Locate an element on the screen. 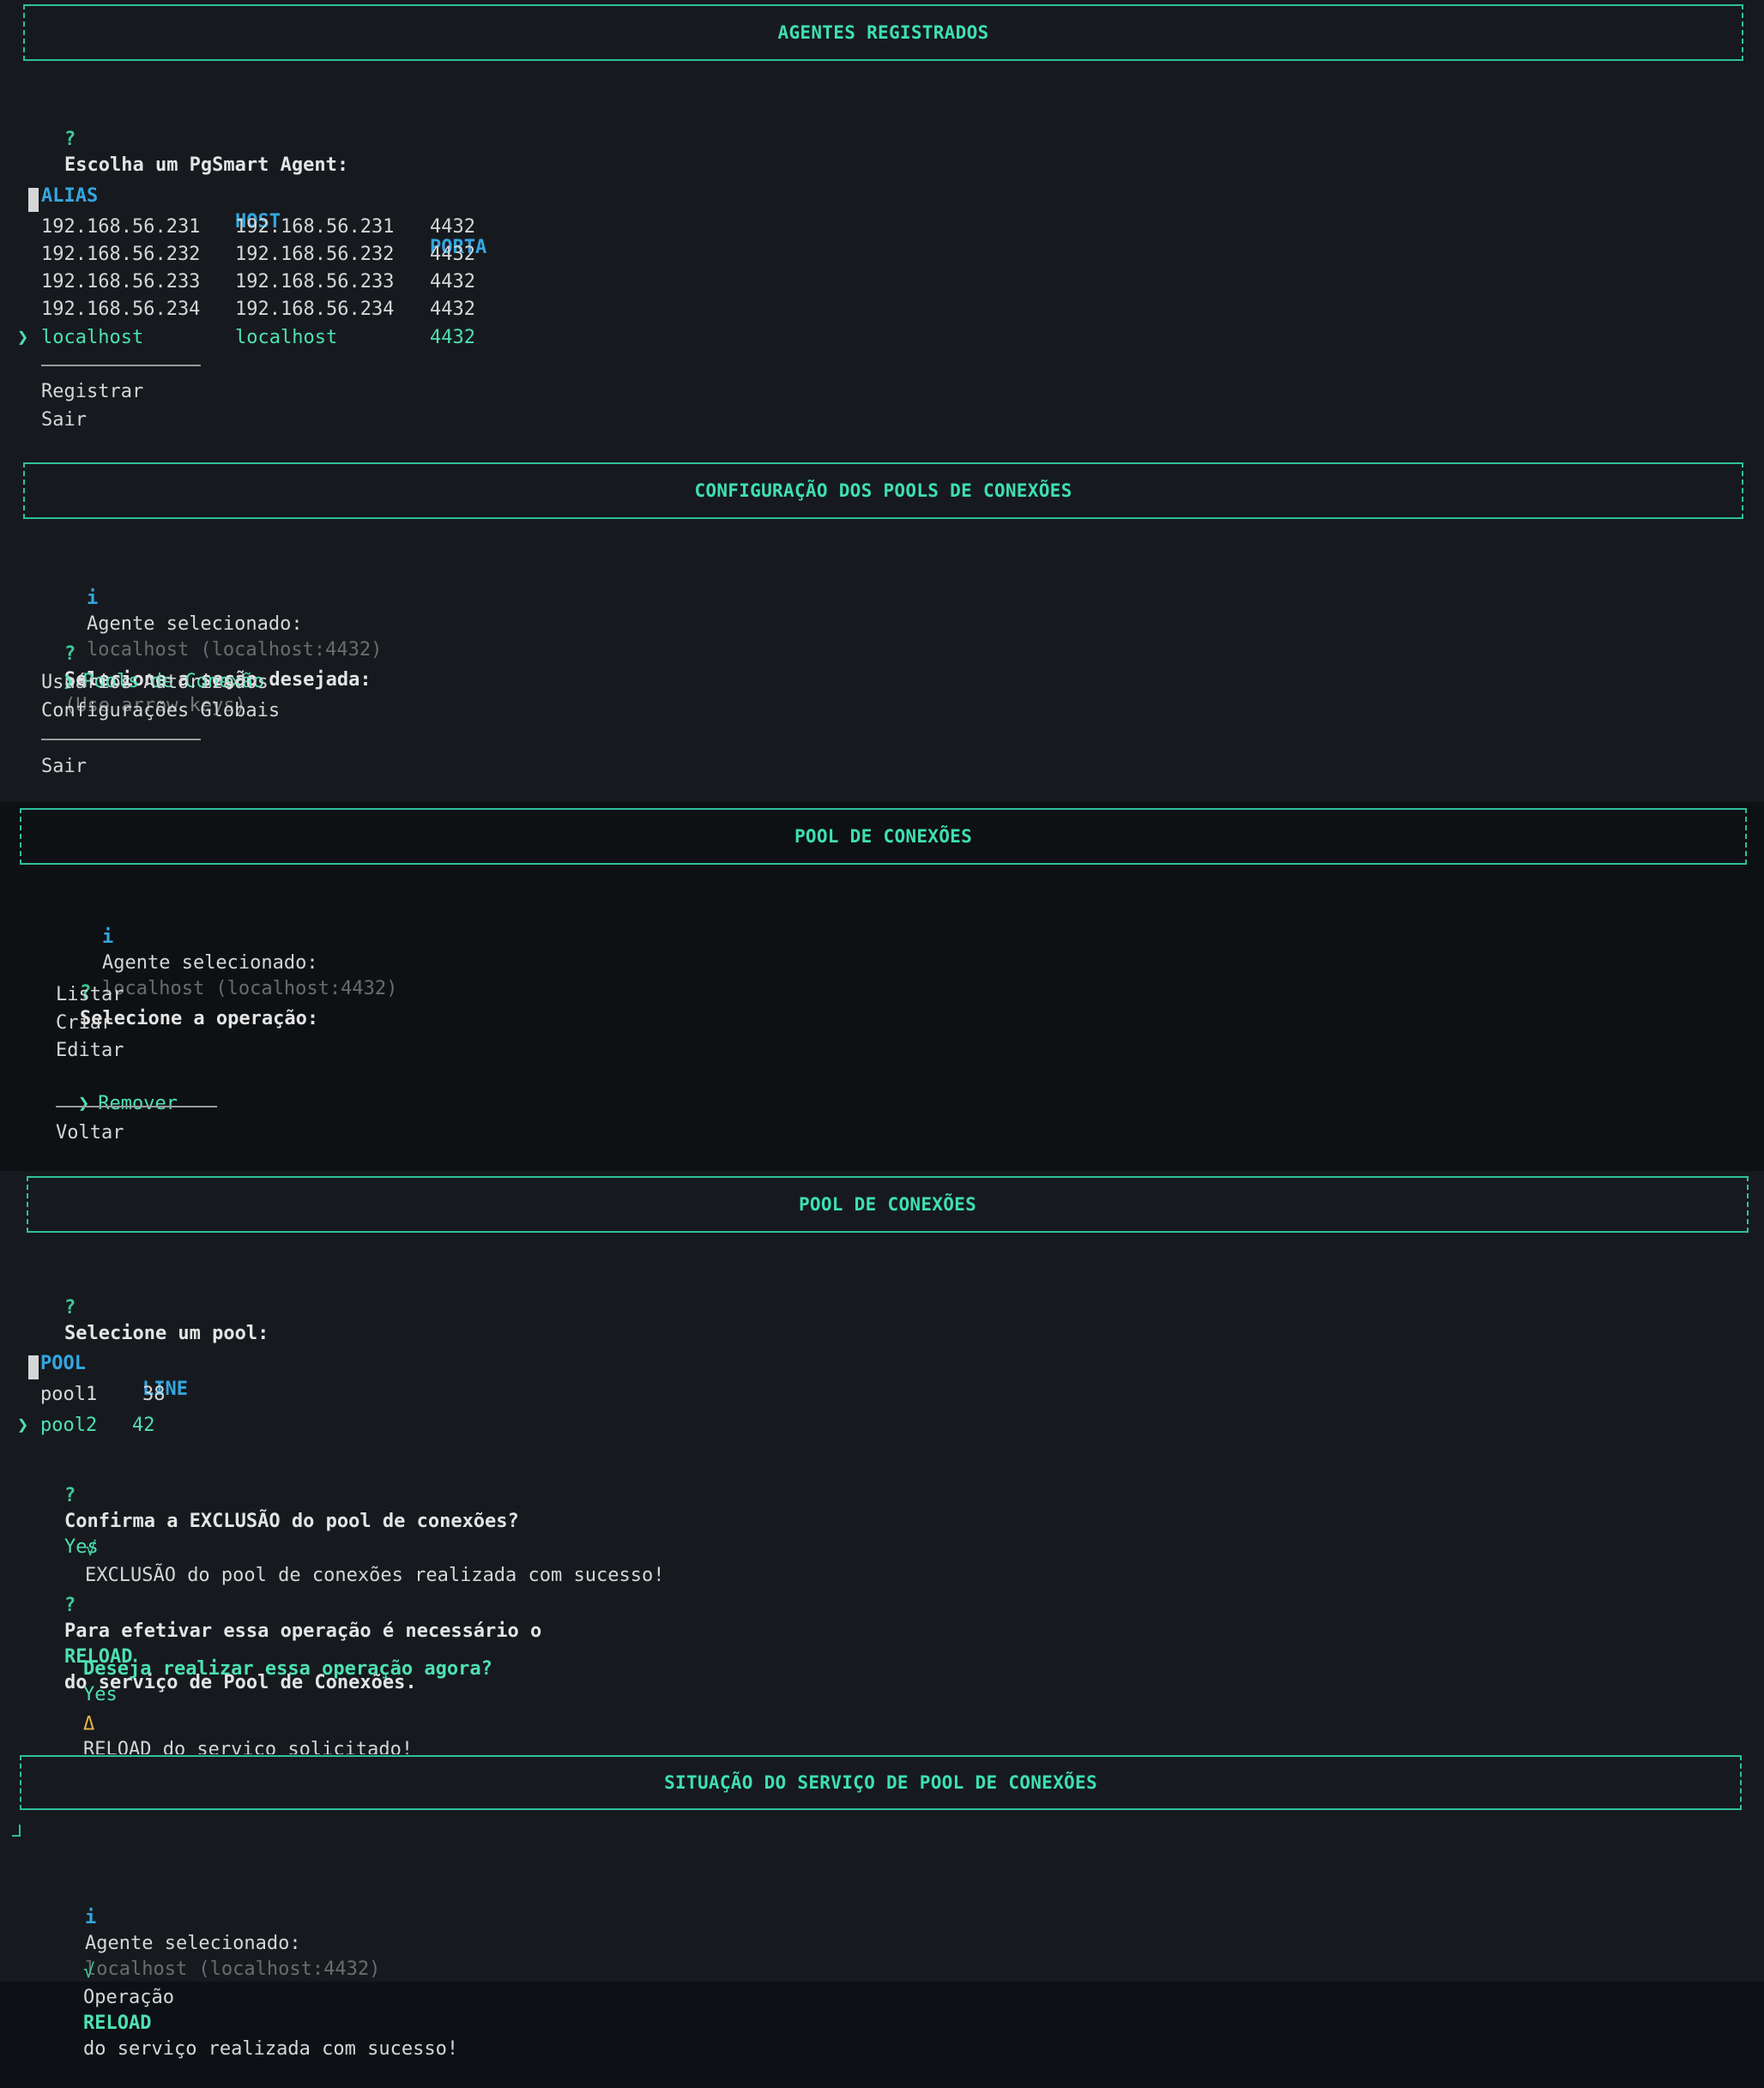 The height and width of the screenshot is (2088, 1764). warning-line: Δ RELOAD do serviço solicitado! is located at coordinates (226, 1723).